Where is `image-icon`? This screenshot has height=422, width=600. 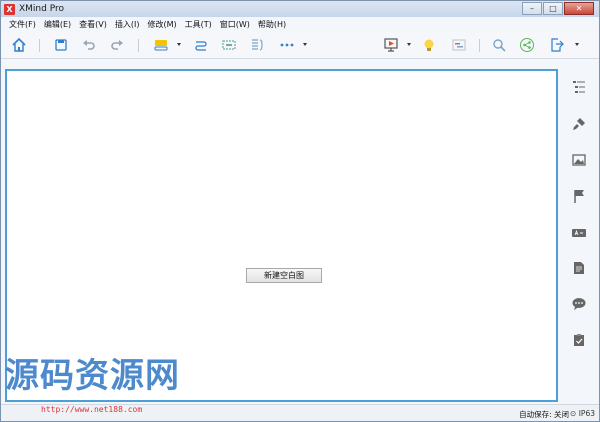 image-icon is located at coordinates (579, 160).